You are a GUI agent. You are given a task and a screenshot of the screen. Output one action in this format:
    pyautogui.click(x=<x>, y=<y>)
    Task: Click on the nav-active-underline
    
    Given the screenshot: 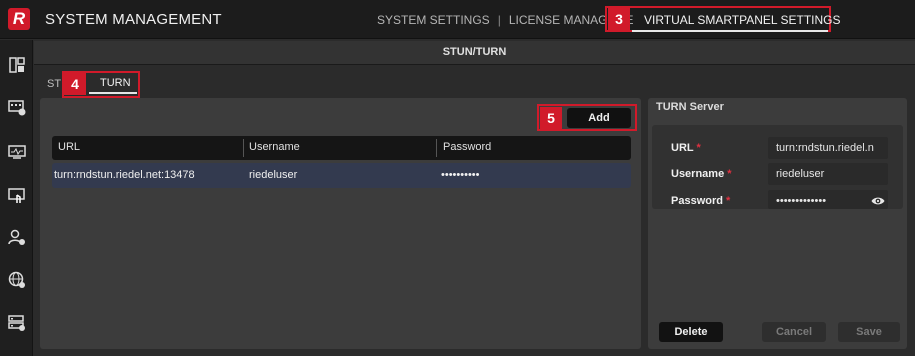 What is the action you would take?
    pyautogui.click(x=730, y=31)
    